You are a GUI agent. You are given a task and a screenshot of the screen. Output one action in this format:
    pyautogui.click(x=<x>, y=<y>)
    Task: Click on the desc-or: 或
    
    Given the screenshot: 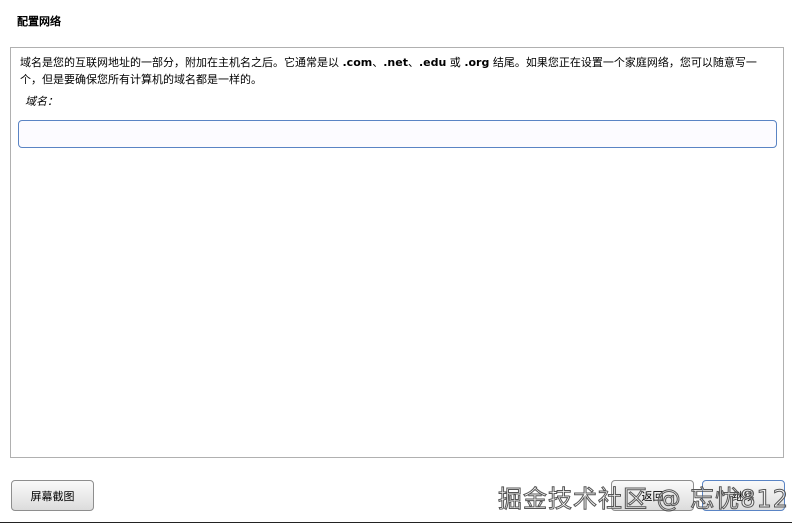 What is the action you would take?
    pyautogui.click(x=455, y=62)
    